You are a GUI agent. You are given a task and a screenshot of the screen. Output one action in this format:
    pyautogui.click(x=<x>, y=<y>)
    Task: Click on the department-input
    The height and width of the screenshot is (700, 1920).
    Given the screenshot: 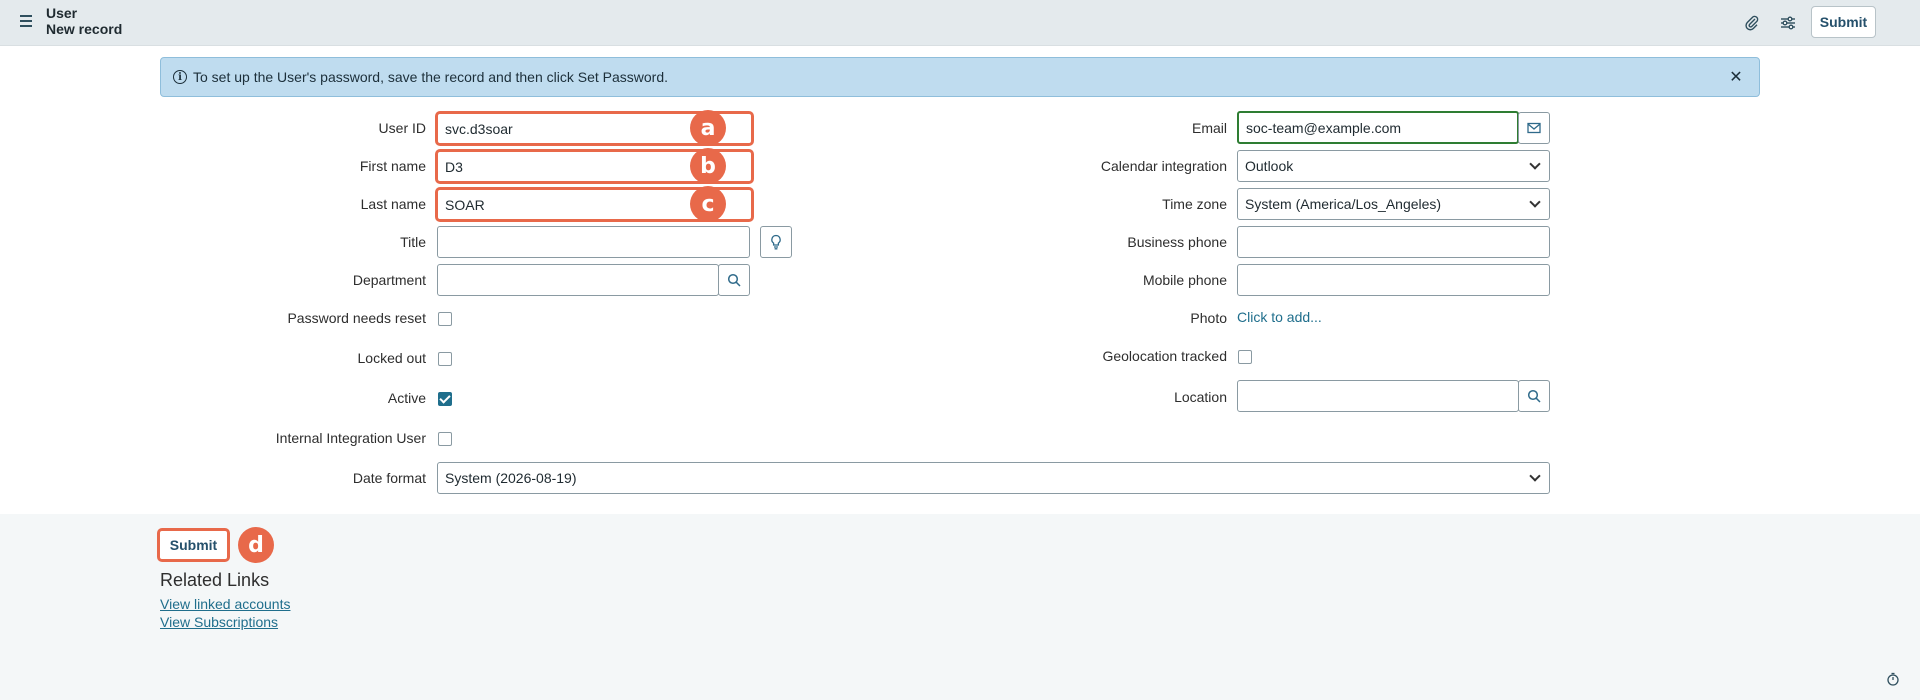 What is the action you would take?
    pyautogui.click(x=578, y=280)
    